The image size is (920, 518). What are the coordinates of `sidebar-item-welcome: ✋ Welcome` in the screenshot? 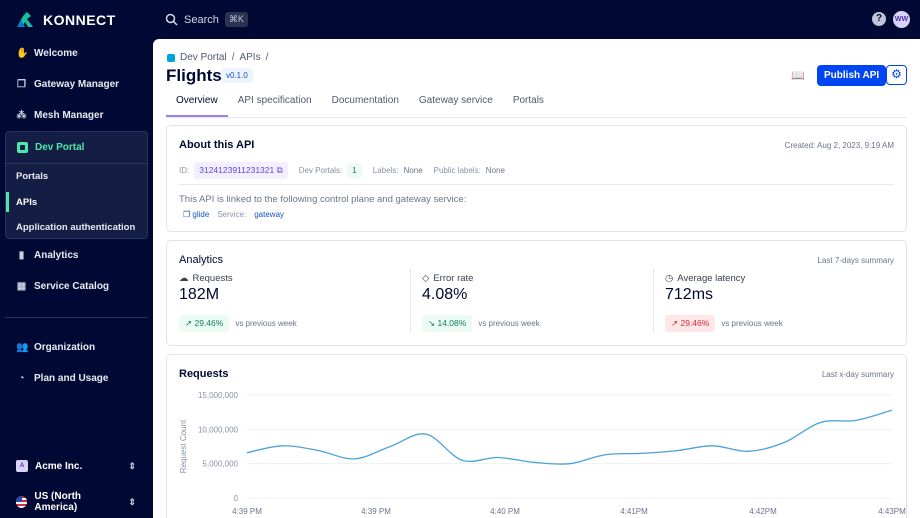 It's located at (47, 53).